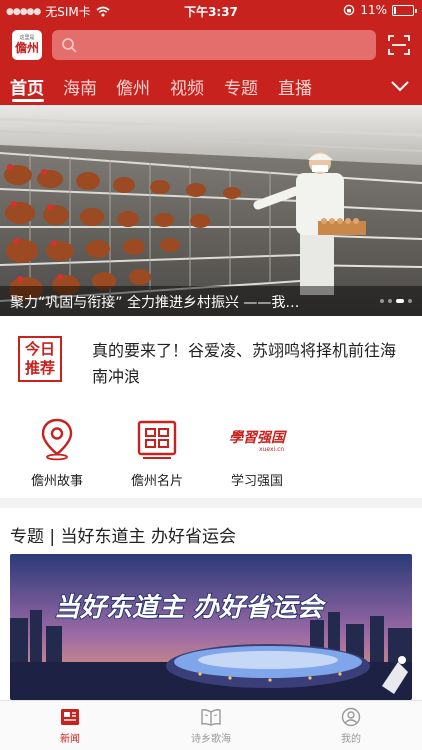  I want to click on status-right: 11%, so click(380, 10).